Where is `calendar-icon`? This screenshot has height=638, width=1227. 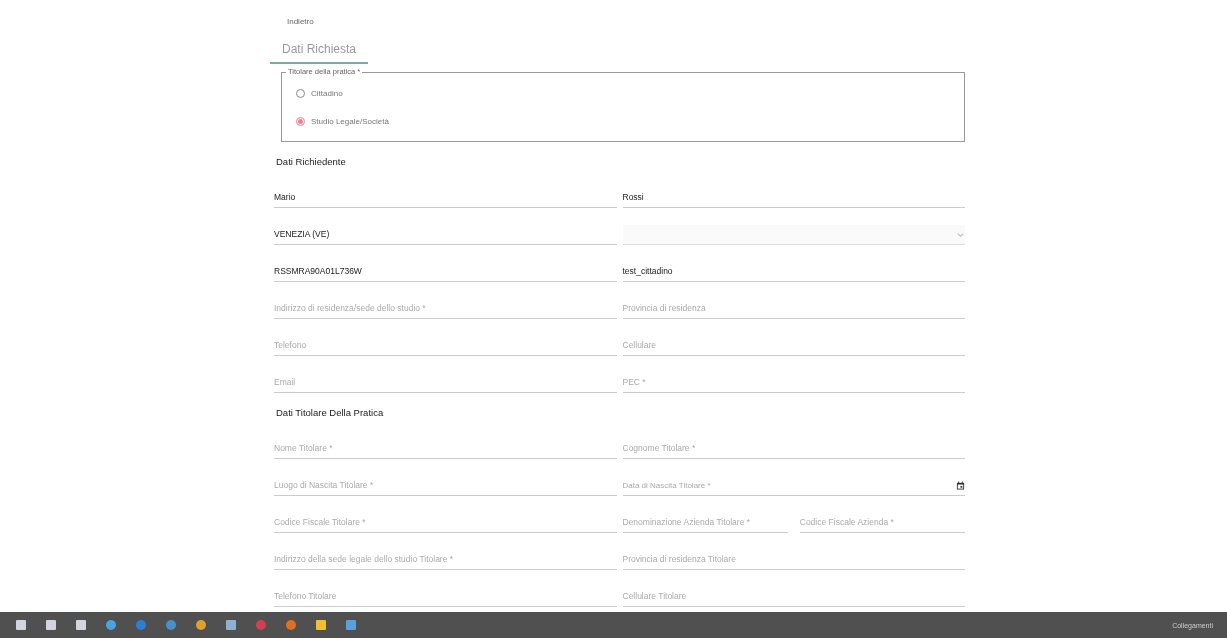 calendar-icon is located at coordinates (960, 485).